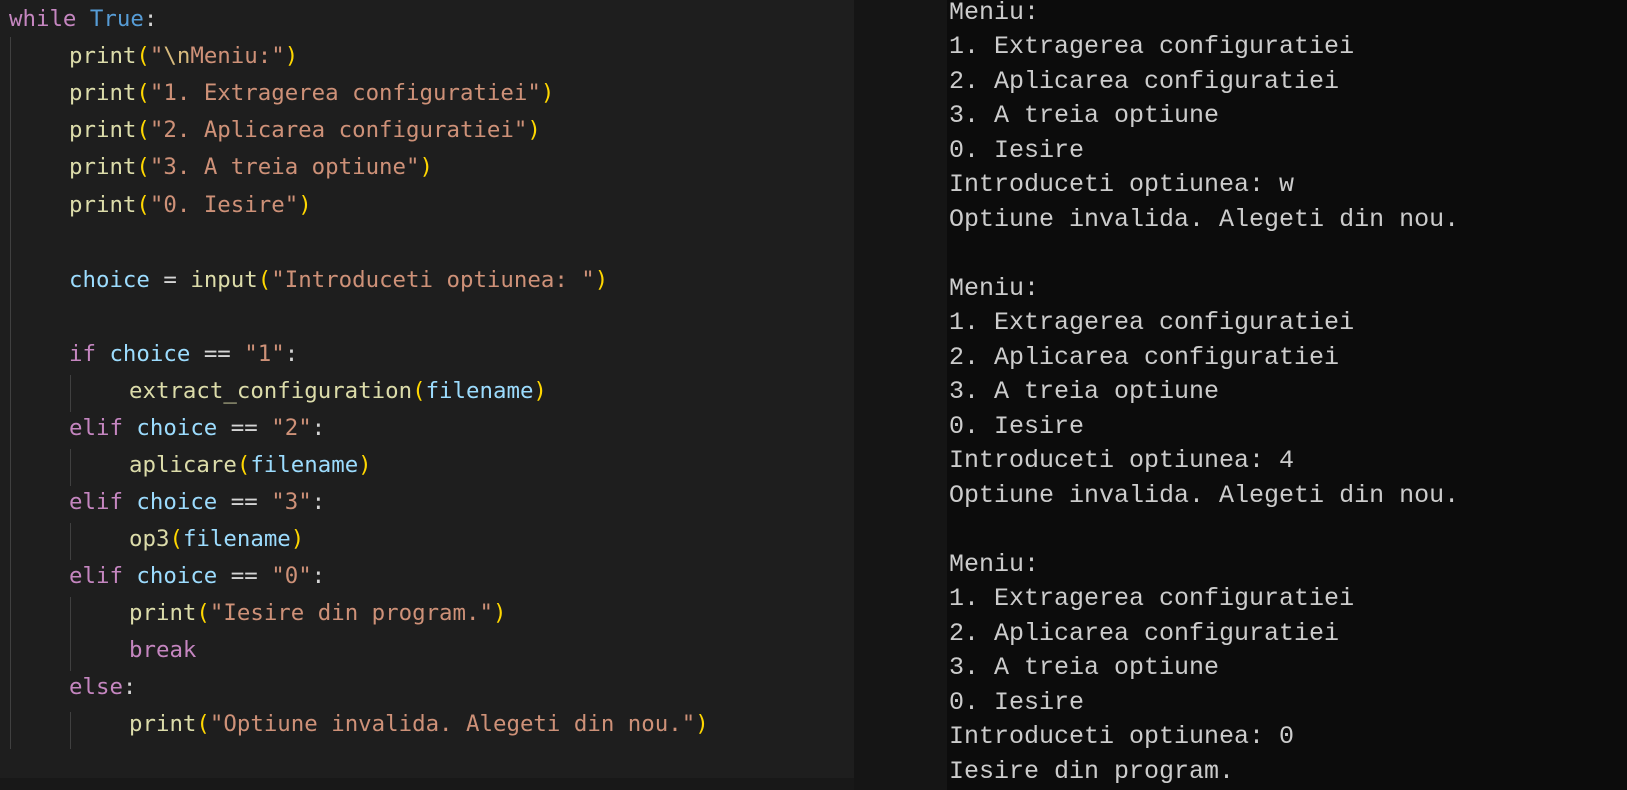  I want to click on code-line: while True:, so click(83, 19).